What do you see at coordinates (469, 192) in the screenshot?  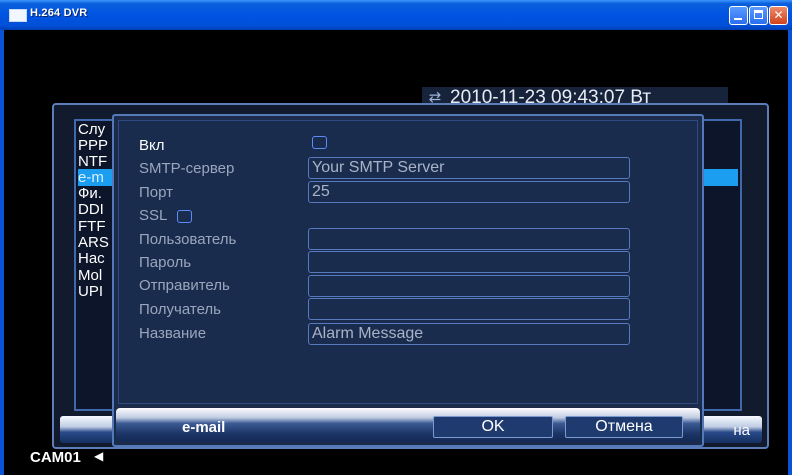 I see `port-input` at bounding box center [469, 192].